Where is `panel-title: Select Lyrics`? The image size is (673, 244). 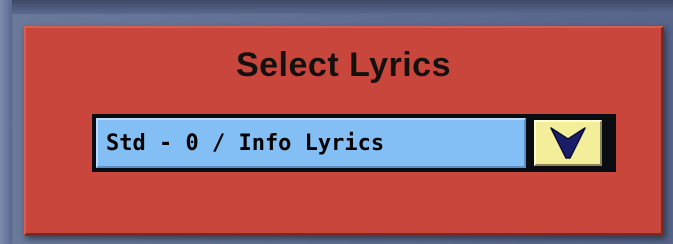
panel-title: Select Lyrics is located at coordinates (343, 65).